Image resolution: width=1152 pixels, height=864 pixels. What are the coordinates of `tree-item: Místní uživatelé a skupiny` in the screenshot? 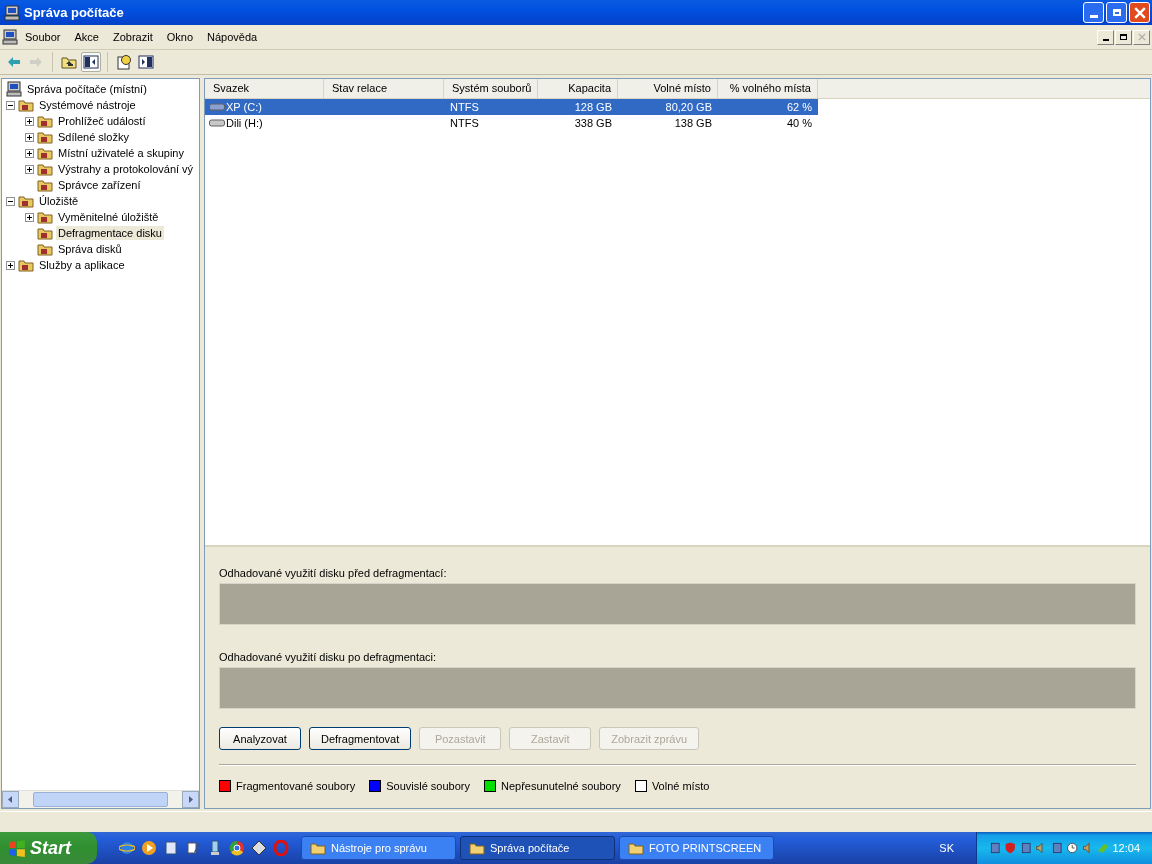 It's located at (121, 153).